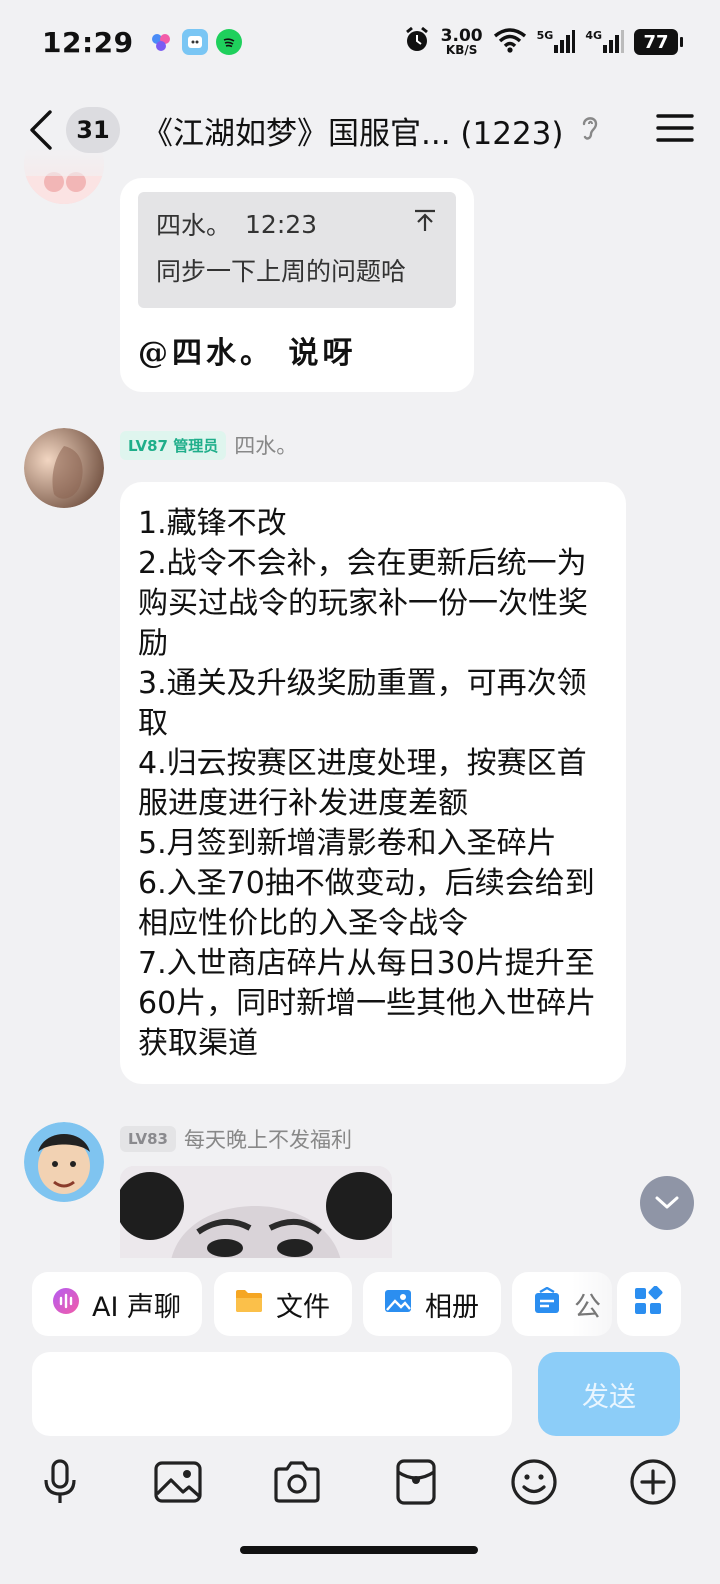 The height and width of the screenshot is (1584, 720). What do you see at coordinates (425, 224) in the screenshot?
I see `jump-to-top-icon` at bounding box center [425, 224].